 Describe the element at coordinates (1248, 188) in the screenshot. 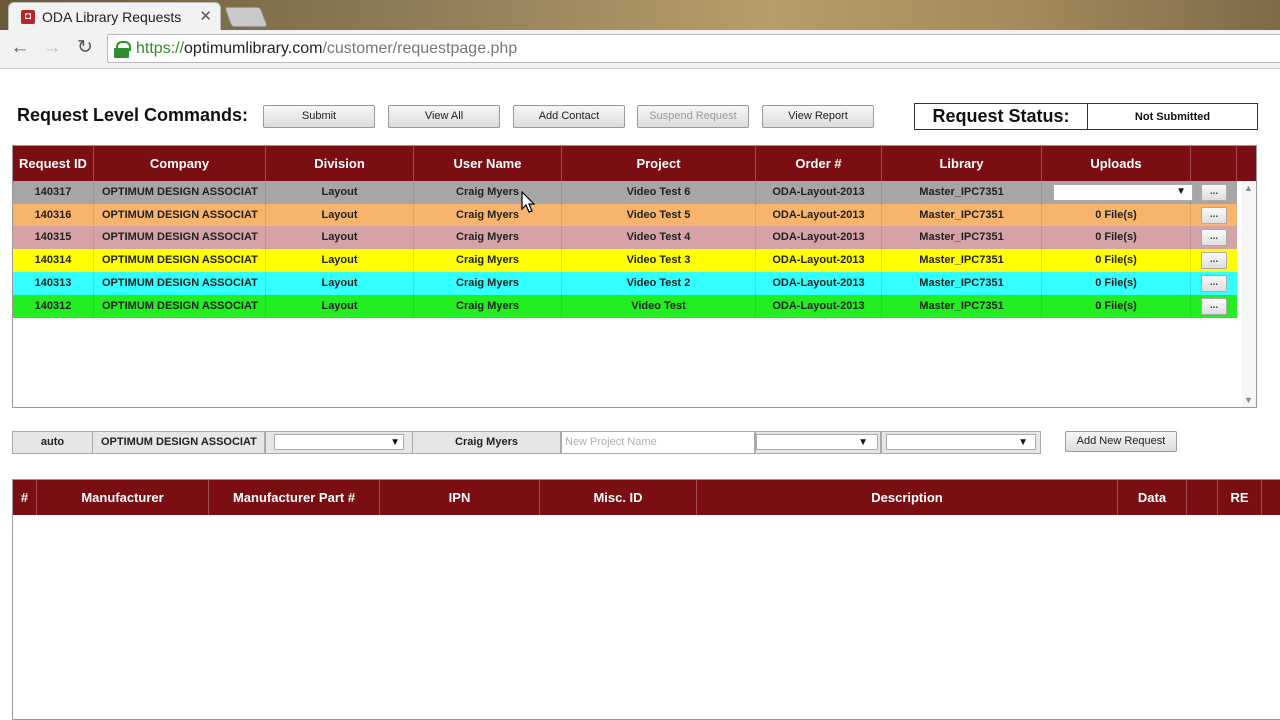

I see `scroll-up-icon: ▲` at that location.